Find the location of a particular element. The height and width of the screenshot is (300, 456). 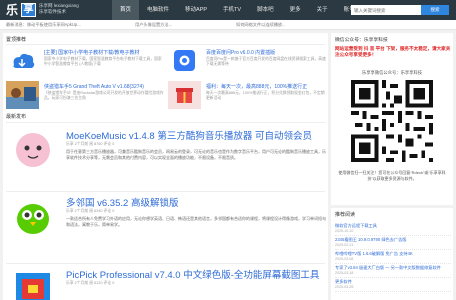

search-button: 搜索 is located at coordinates (435, 10).